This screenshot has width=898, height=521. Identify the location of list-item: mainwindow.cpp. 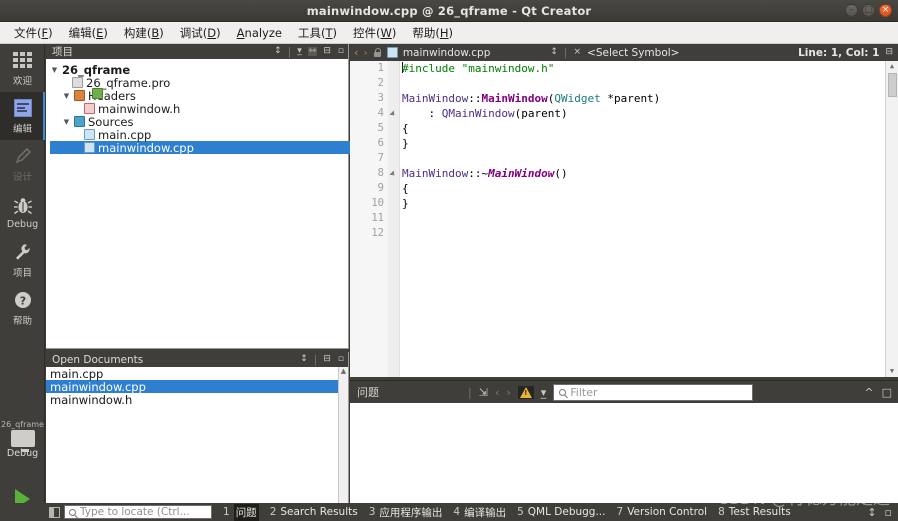
(197, 387).